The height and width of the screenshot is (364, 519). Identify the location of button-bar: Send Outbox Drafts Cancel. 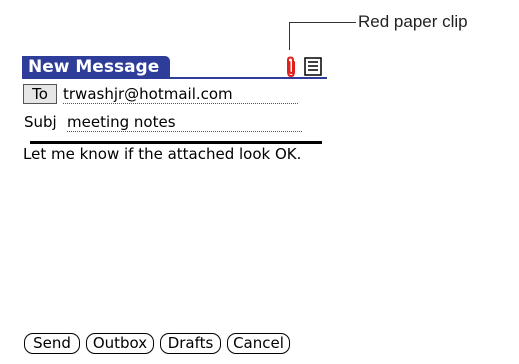
(174, 344).